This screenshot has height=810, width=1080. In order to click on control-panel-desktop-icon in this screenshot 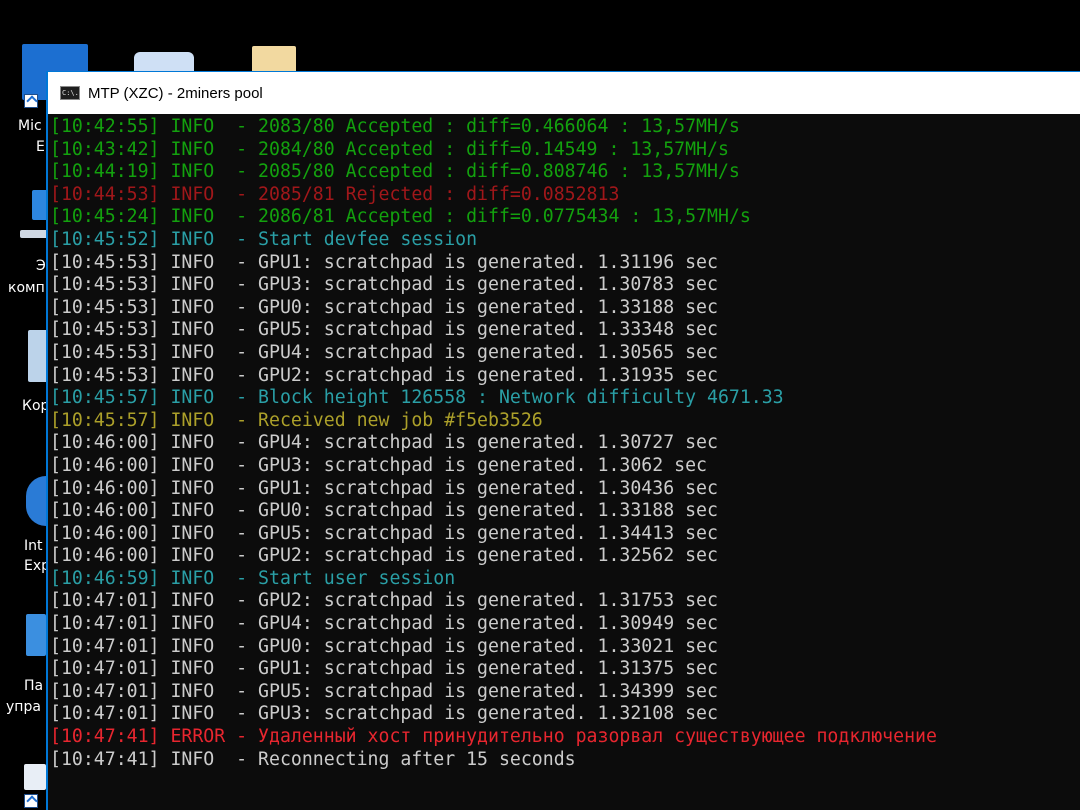, I will do `click(36, 635)`.